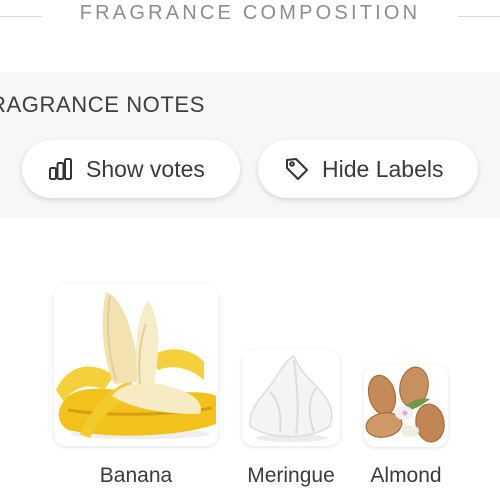 The height and width of the screenshot is (500, 500). What do you see at coordinates (479, 16) in the screenshot?
I see `divider-right` at bounding box center [479, 16].